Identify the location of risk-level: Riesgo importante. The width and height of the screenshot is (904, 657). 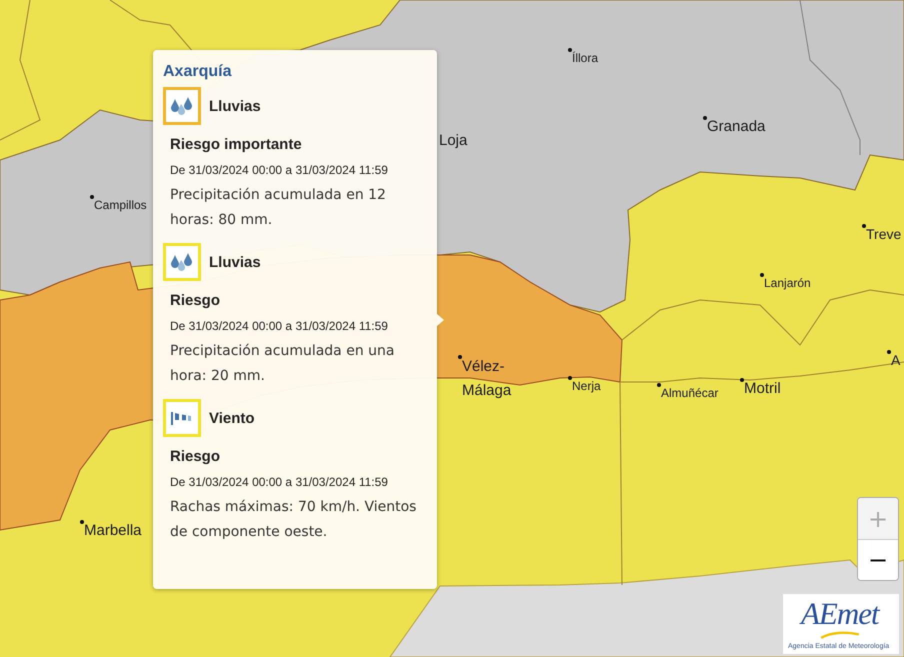
(236, 144).